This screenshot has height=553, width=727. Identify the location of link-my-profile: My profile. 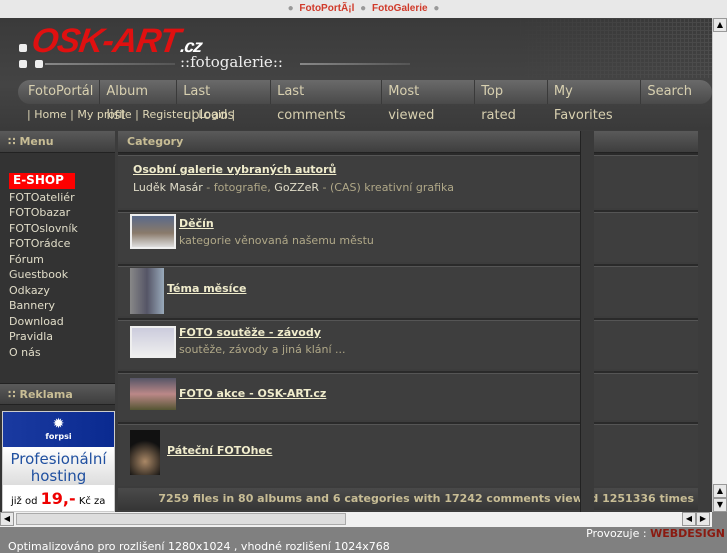
(104, 114).